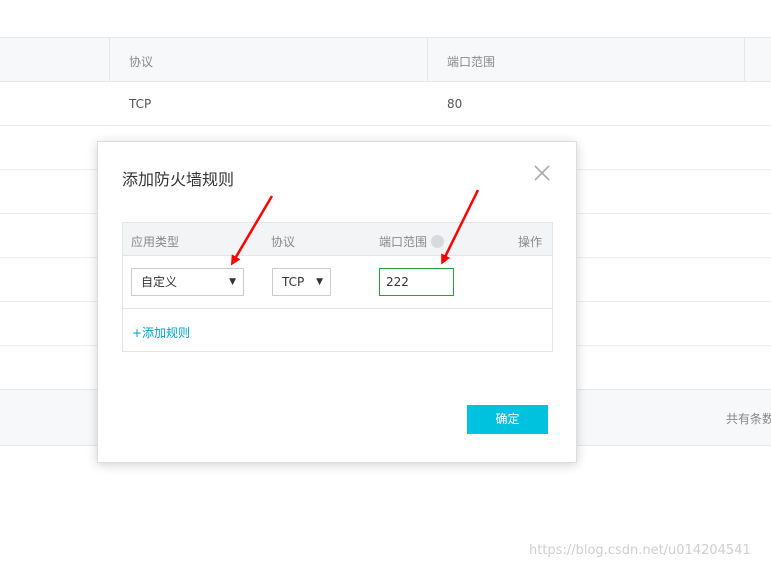 Image resolution: width=771 pixels, height=570 pixels. I want to click on close-icon, so click(542, 173).